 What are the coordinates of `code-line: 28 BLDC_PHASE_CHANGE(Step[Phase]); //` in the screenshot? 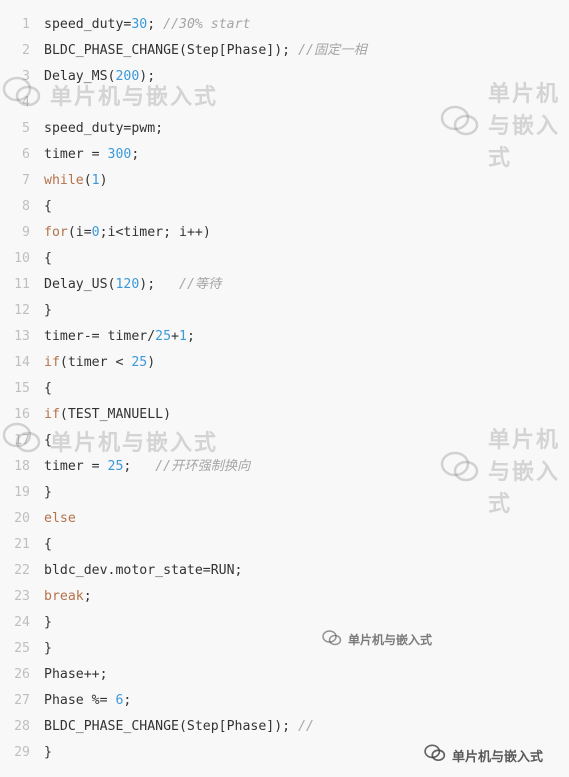 It's located at (284, 727).